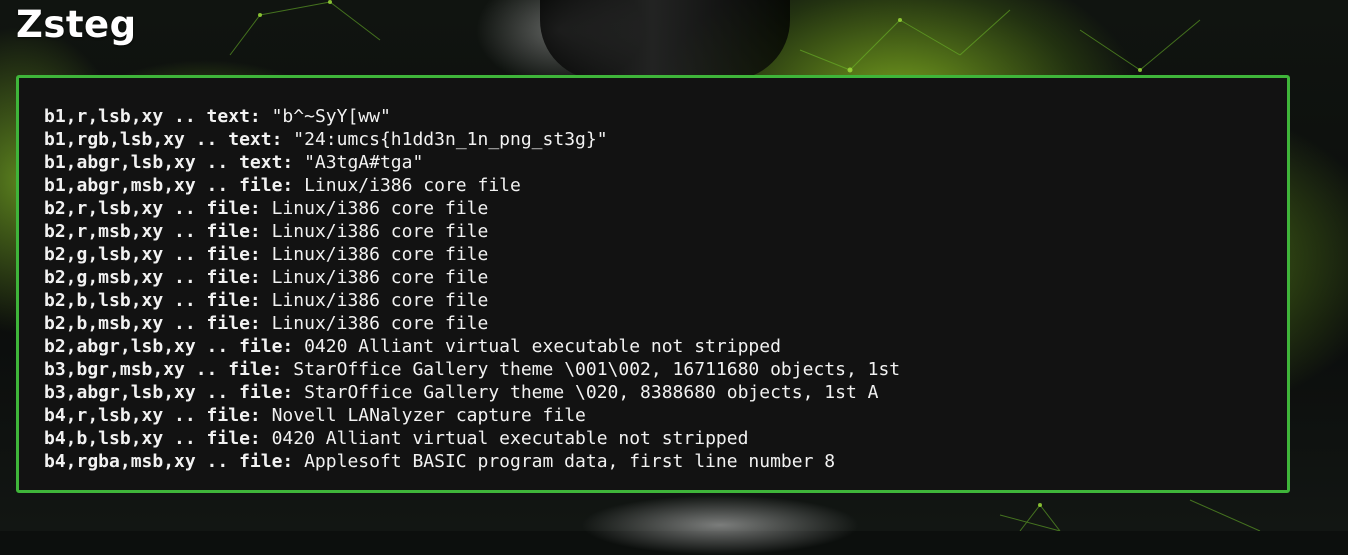  What do you see at coordinates (169, 461) in the screenshot?
I see `output-line-key: b4,rgba,msb,xy .. file:` at bounding box center [169, 461].